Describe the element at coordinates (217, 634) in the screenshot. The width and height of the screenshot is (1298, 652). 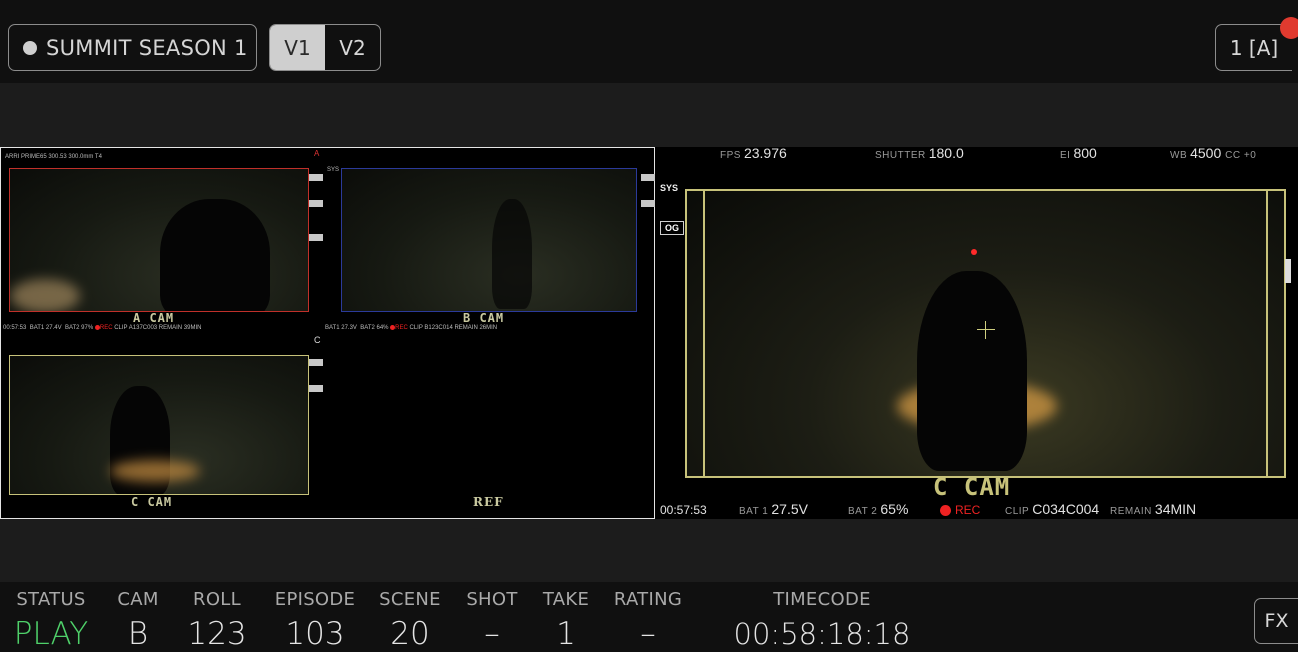
I see `roll-value: 123` at that location.